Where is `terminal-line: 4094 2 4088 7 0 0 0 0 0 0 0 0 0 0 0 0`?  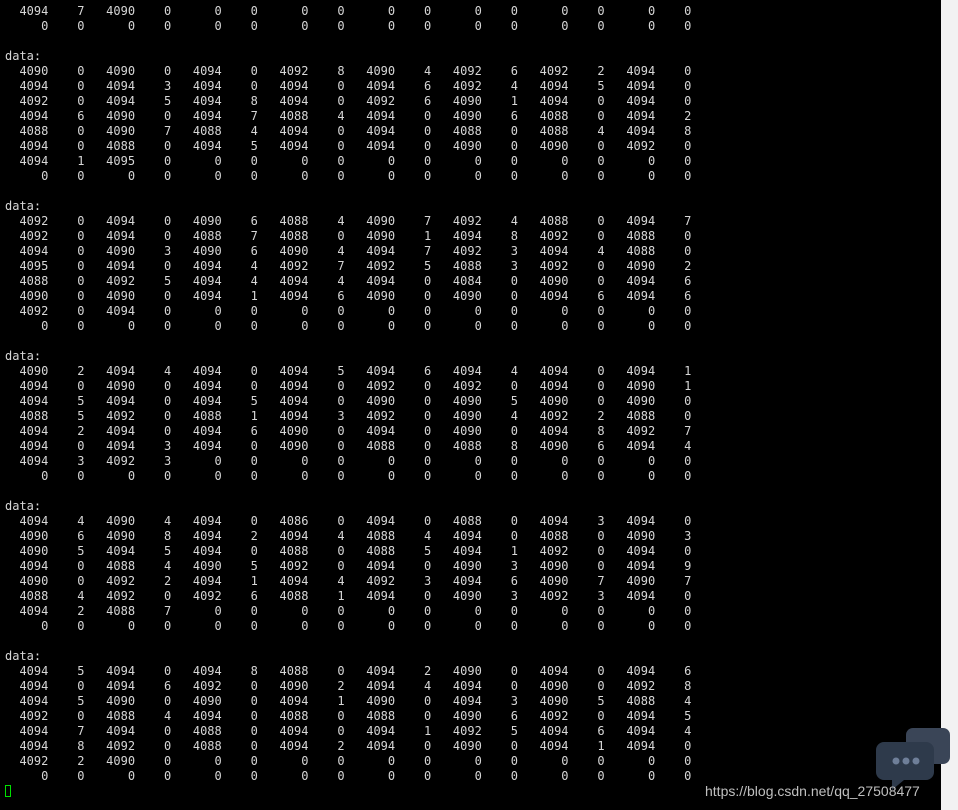 terminal-line: 4094 2 4088 7 0 0 0 0 0 0 0 0 0 0 0 0 is located at coordinates (348, 611).